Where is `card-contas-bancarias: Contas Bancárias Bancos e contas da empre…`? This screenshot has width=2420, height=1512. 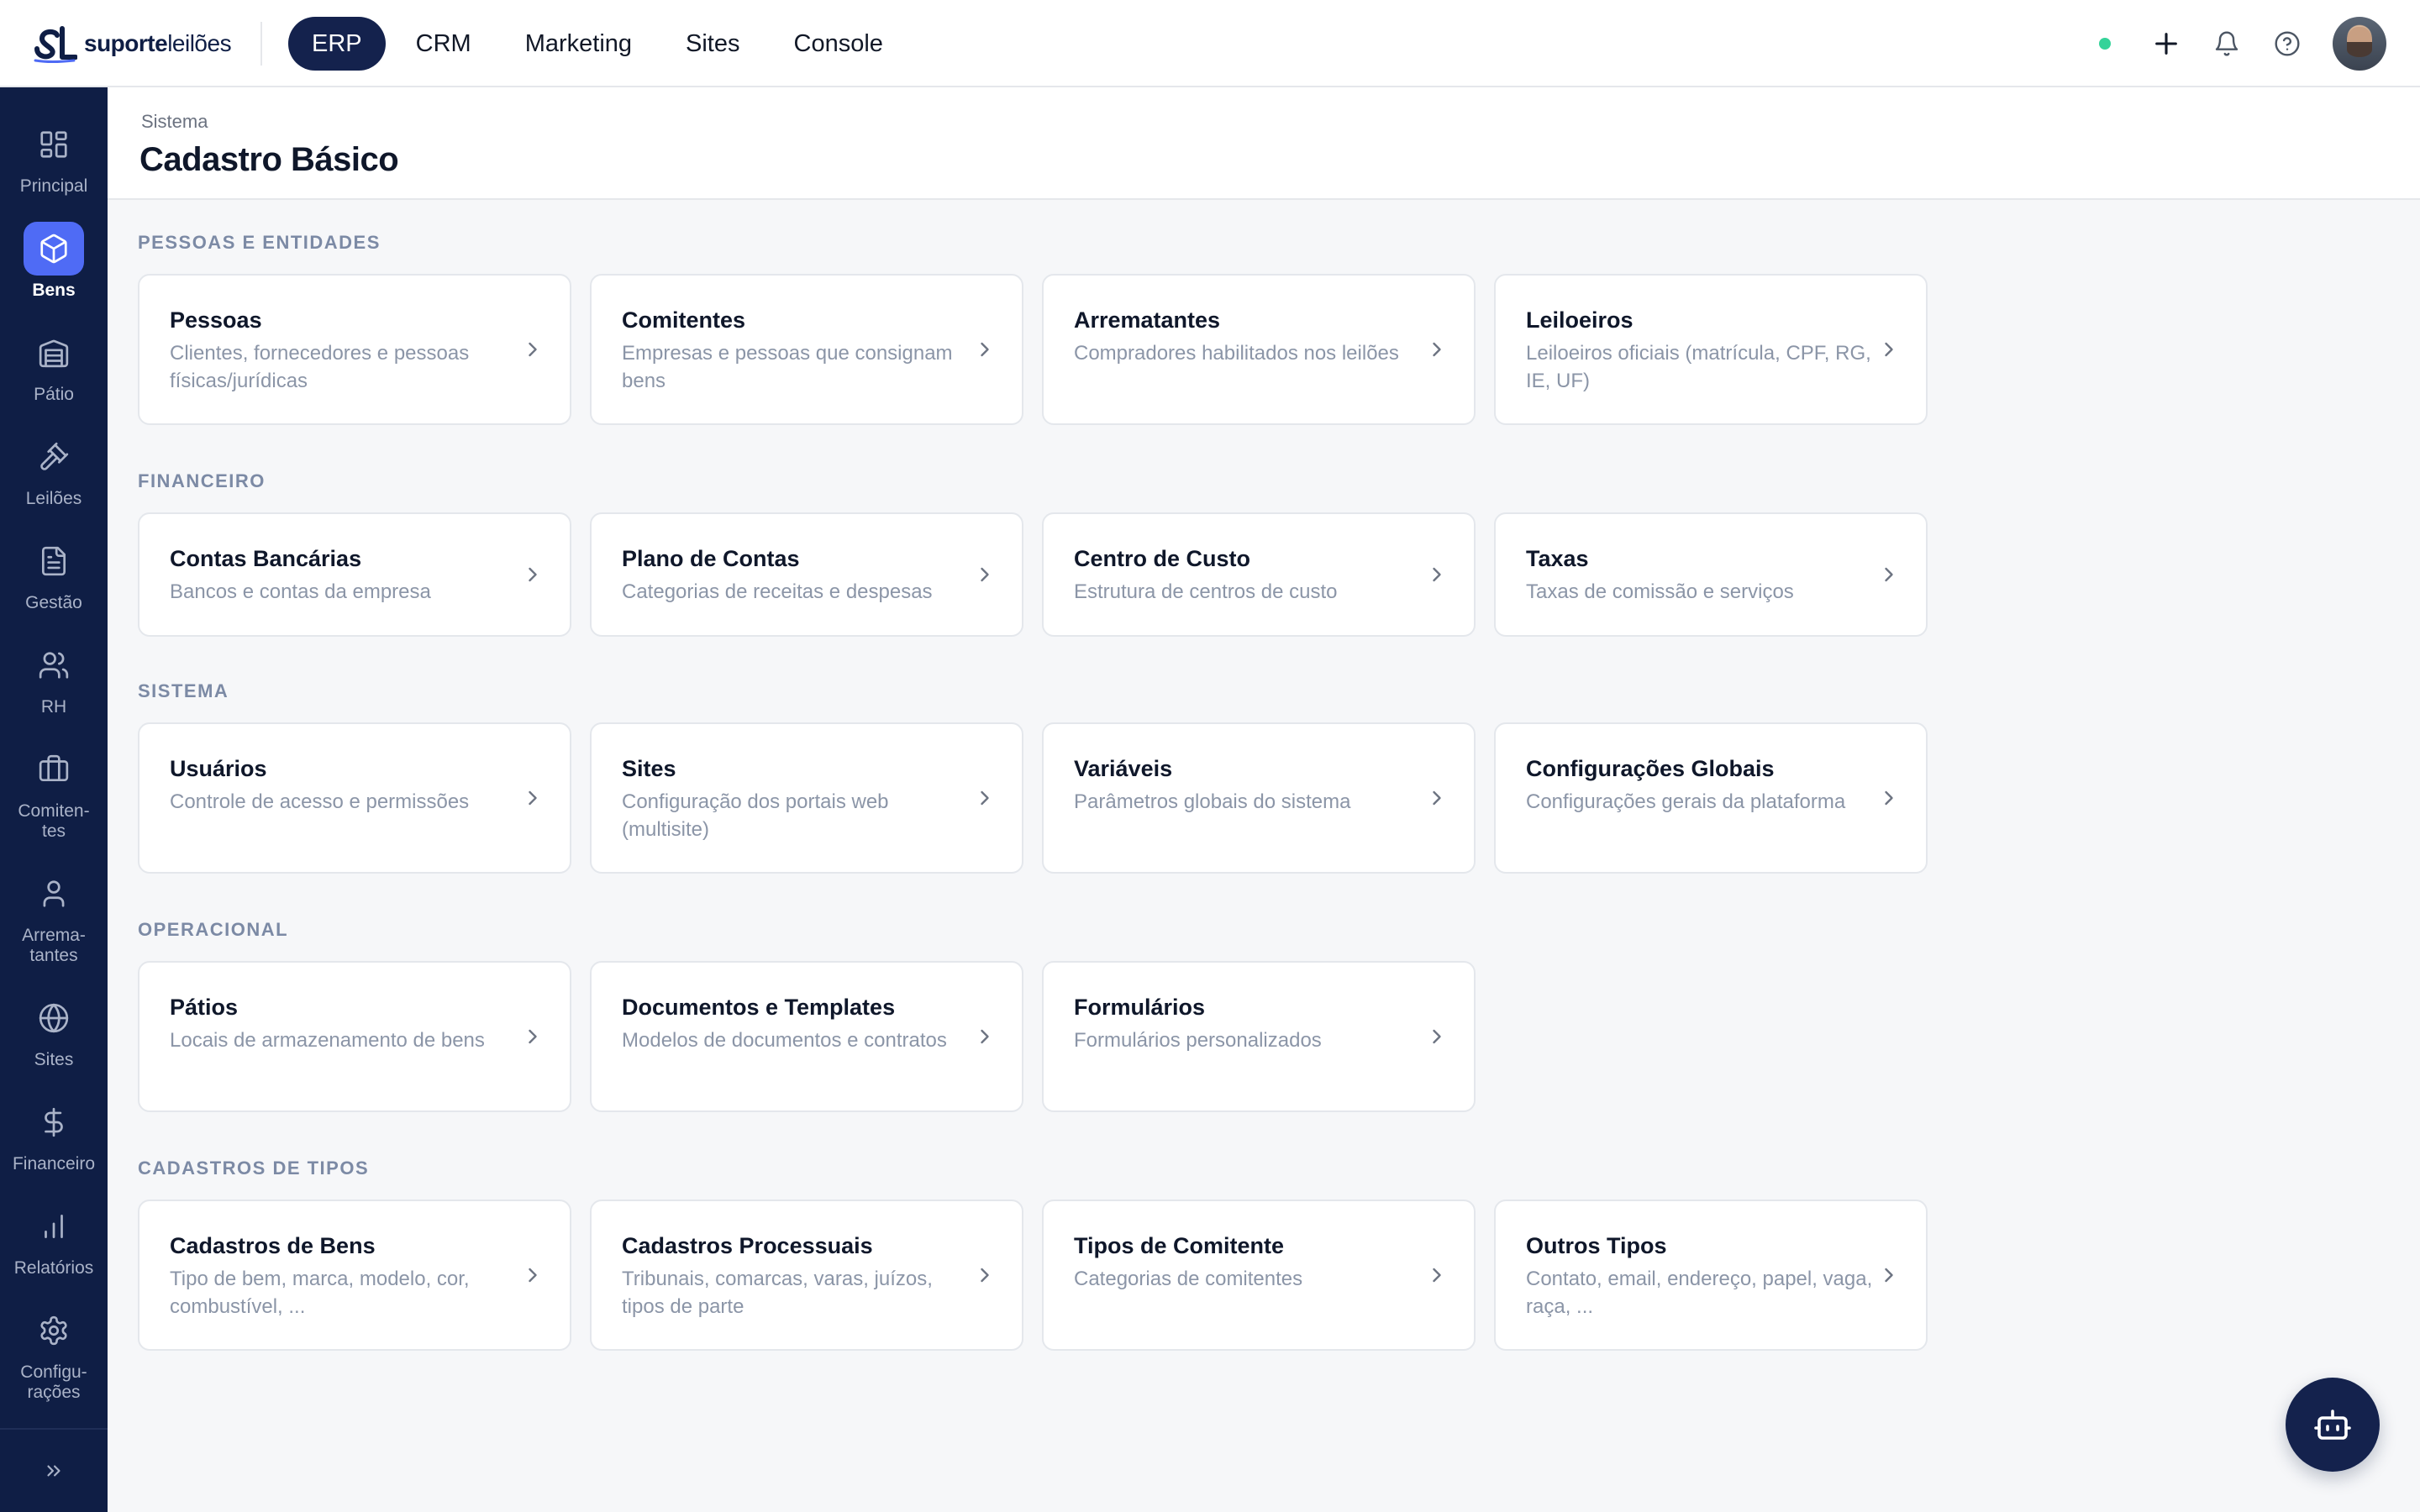
card-contas-bancarias: Contas Bancárias Bancos e contas da empre… is located at coordinates (354, 574).